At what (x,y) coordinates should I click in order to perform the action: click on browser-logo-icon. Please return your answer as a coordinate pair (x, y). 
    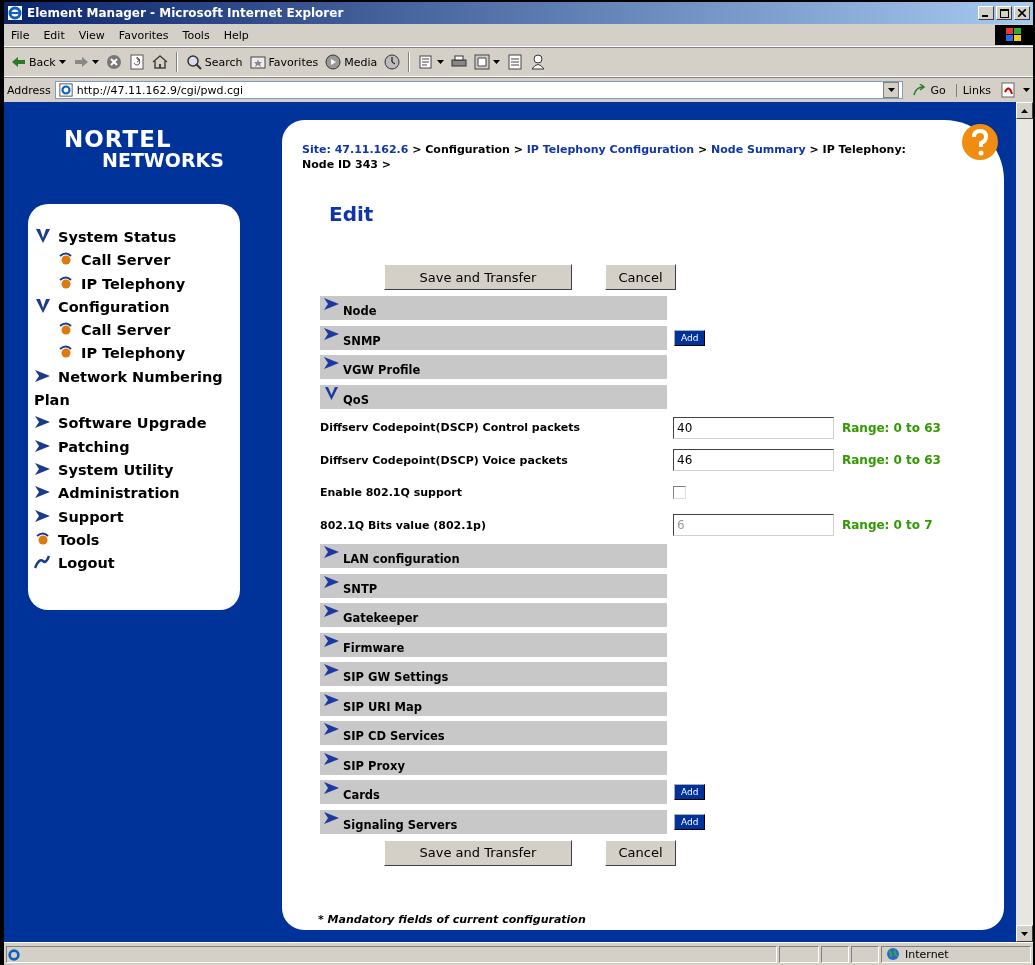
    Looking at the image, I should click on (15, 13).